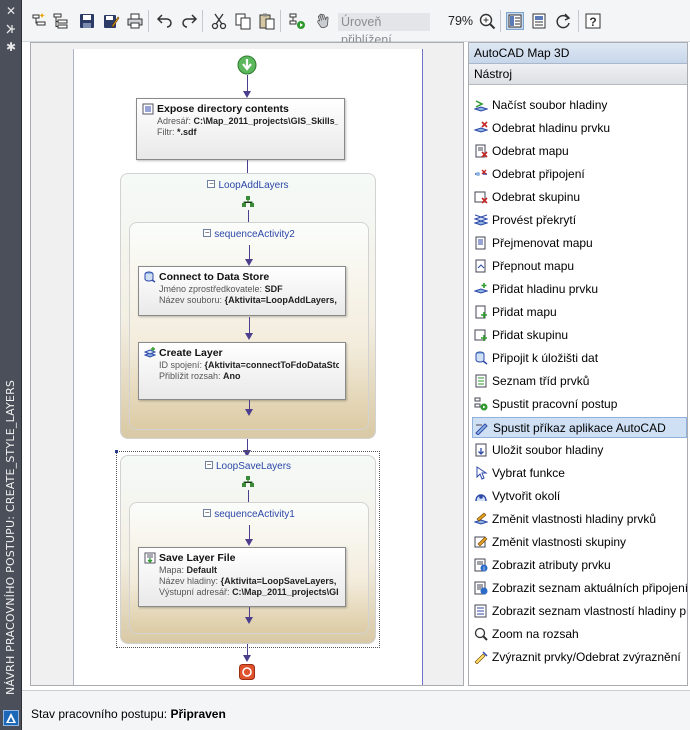 This screenshot has width=690, height=730. I want to click on palette-subheader: Nástroj, so click(578, 74).